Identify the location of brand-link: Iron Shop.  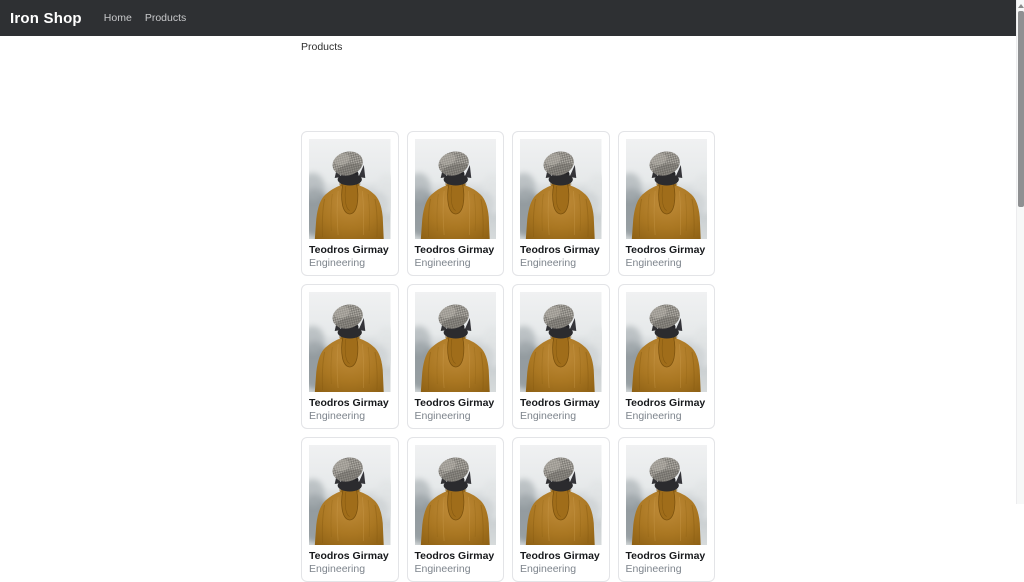
(46, 18).